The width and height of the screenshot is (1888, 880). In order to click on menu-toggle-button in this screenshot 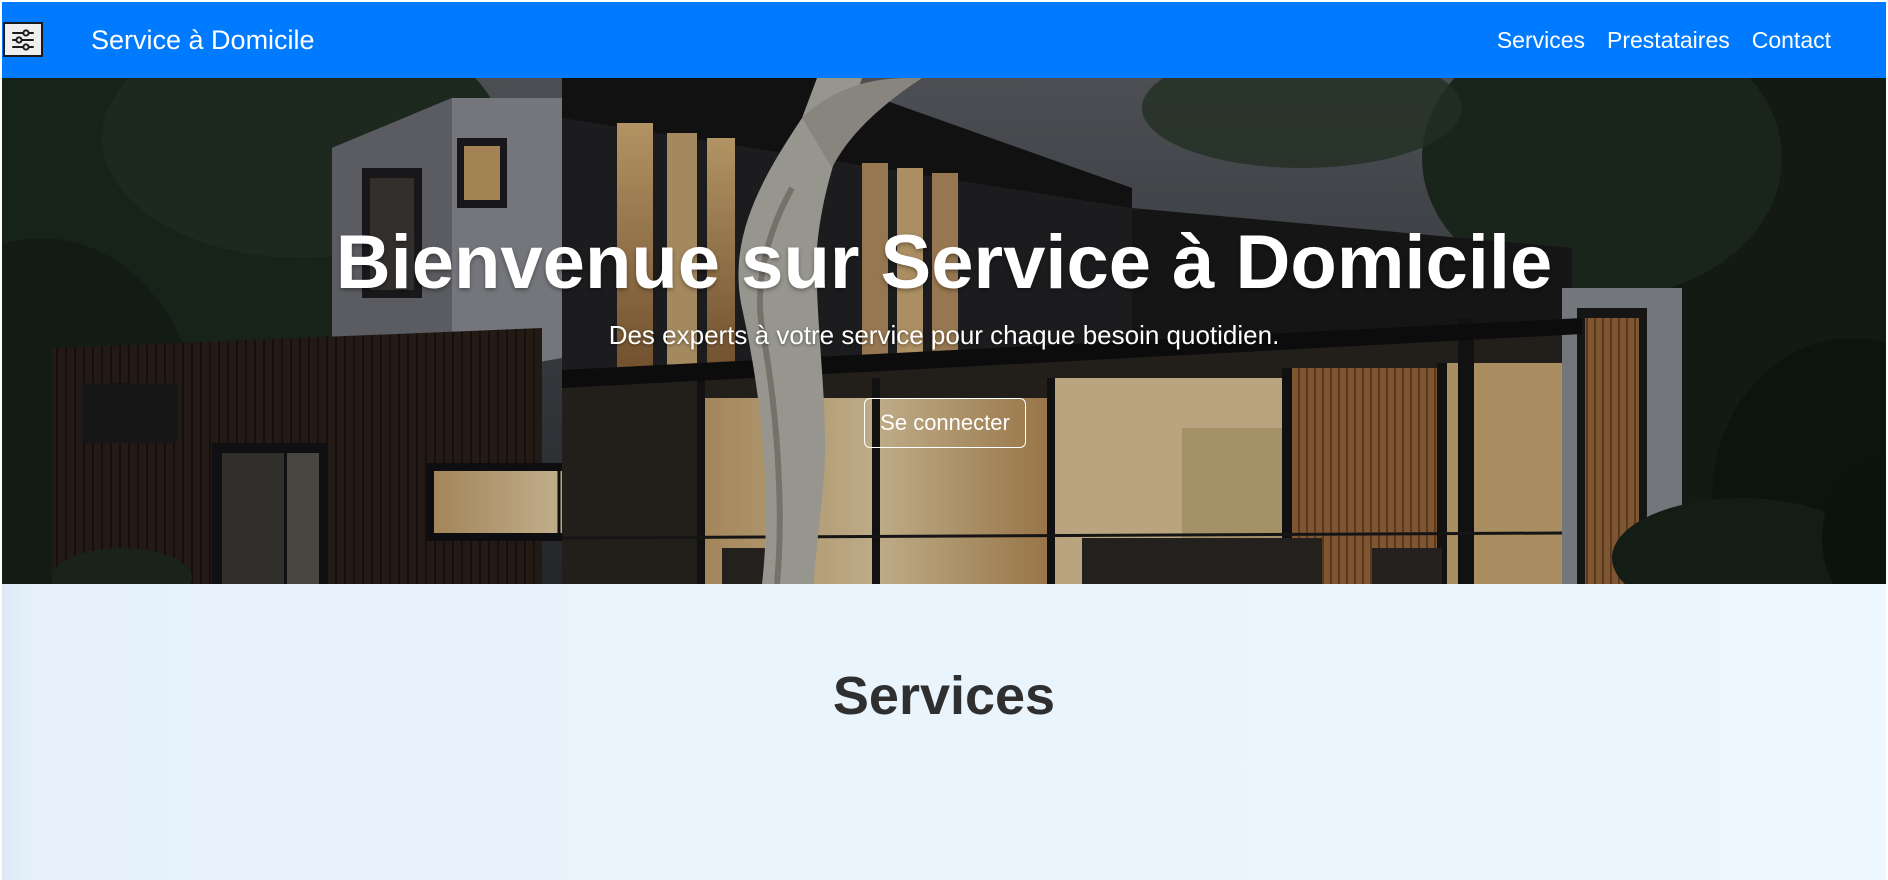, I will do `click(23, 39)`.